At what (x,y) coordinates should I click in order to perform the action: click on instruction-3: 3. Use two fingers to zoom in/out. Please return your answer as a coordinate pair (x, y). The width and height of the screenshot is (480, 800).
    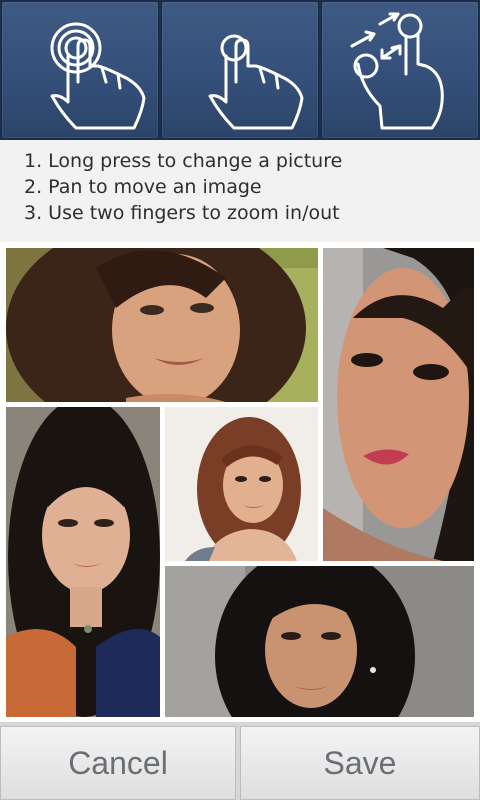
    Looking at the image, I should click on (182, 213).